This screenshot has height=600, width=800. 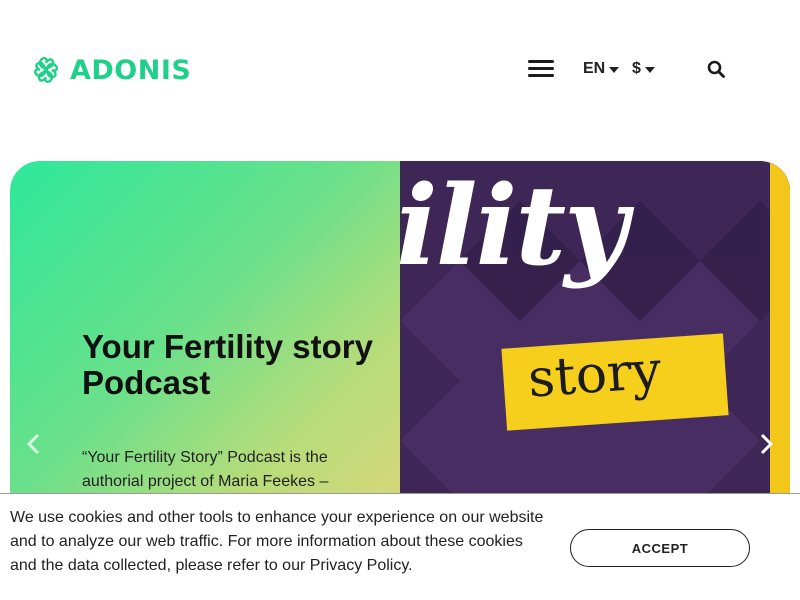 I want to click on clover-logo-icon, so click(x=46, y=70).